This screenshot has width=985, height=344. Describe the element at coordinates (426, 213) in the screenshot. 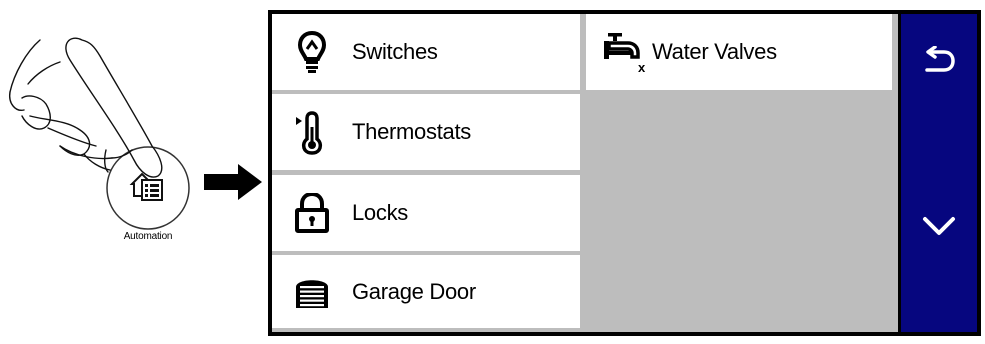

I see `menu-item-locks: Locks` at that location.